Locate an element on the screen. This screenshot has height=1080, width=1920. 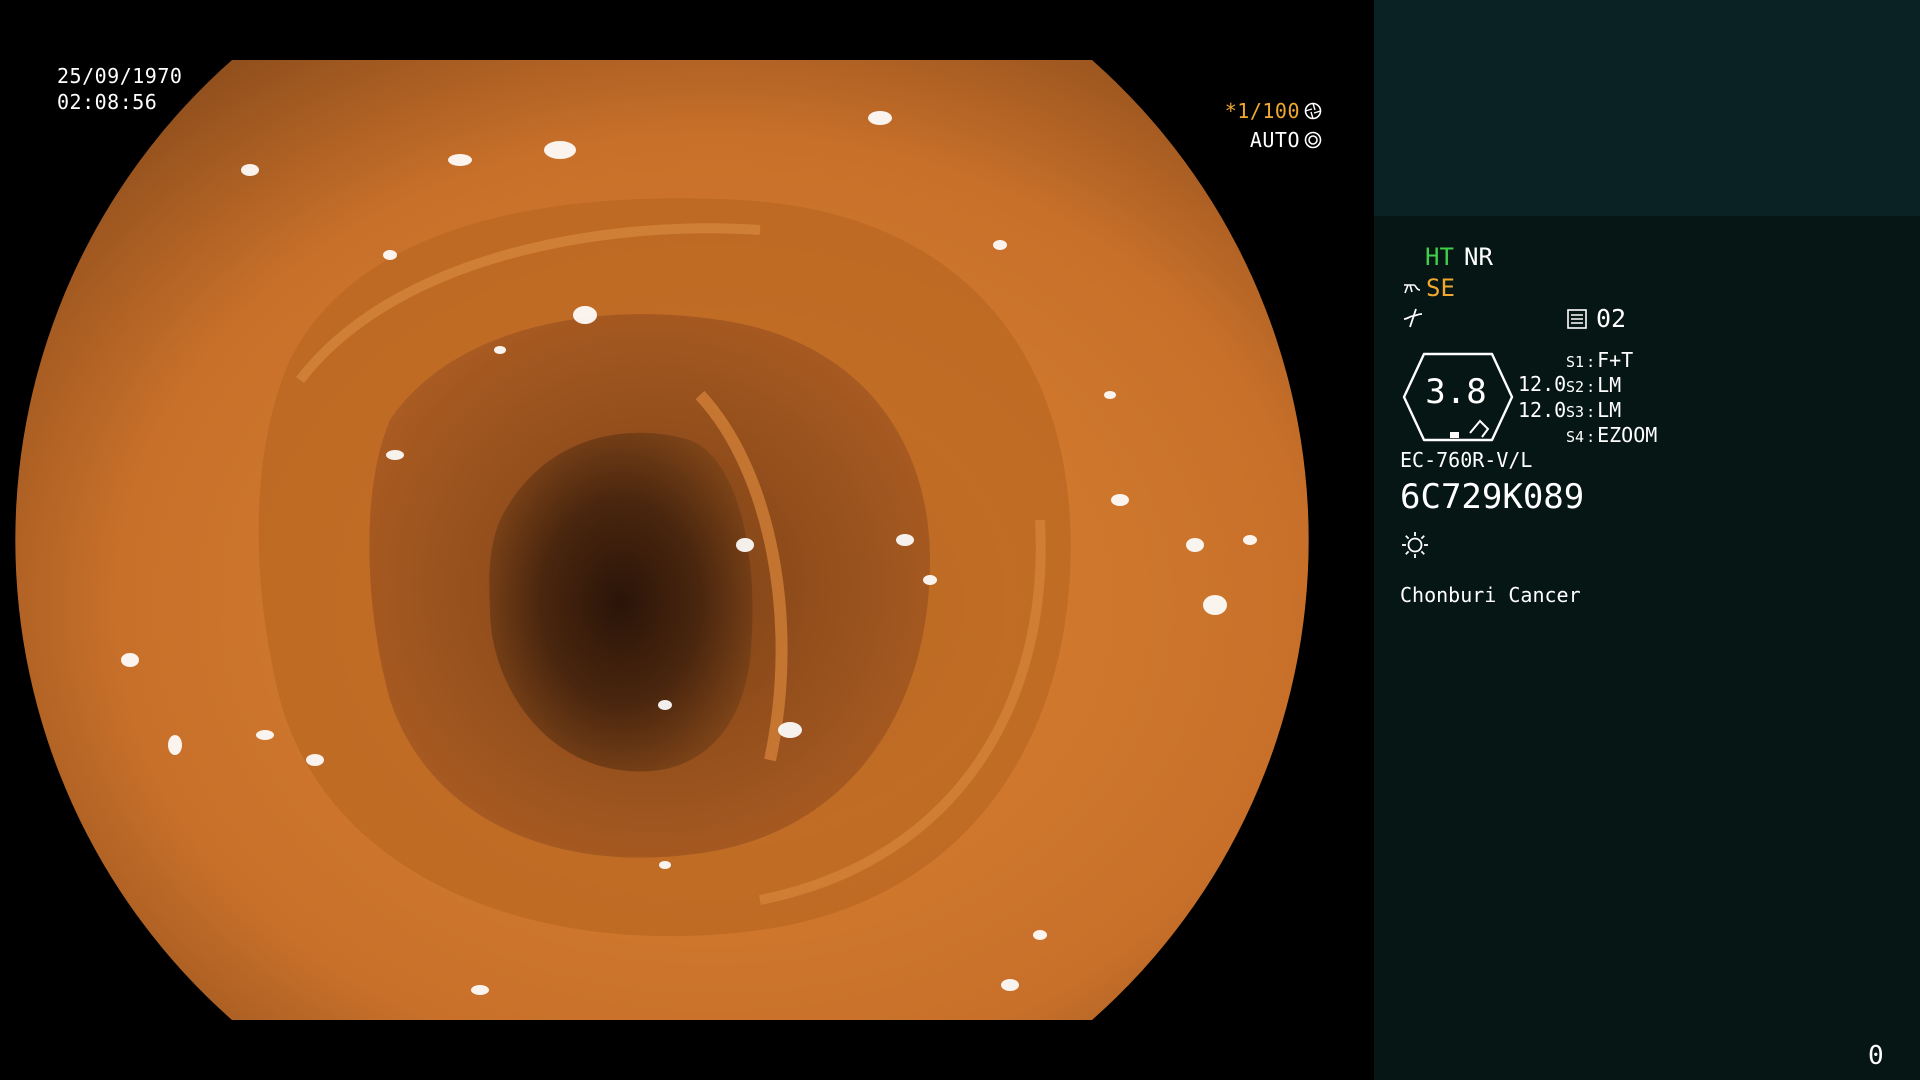
switch-value: EZOOM is located at coordinates (1627, 435).